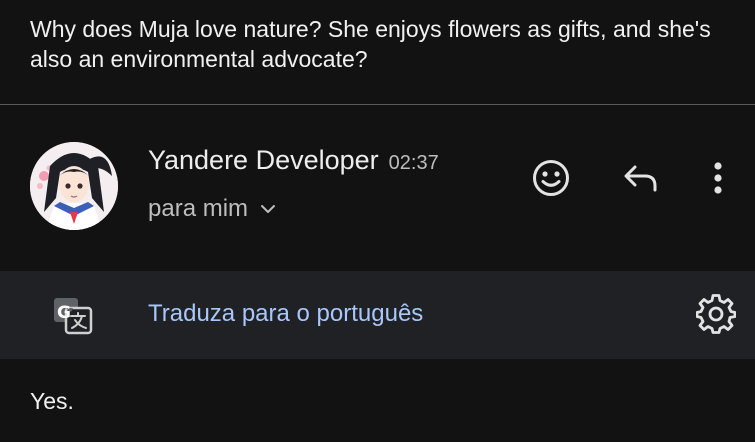 This screenshot has height=442, width=755. I want to click on message-time: 02:37, so click(413, 163).